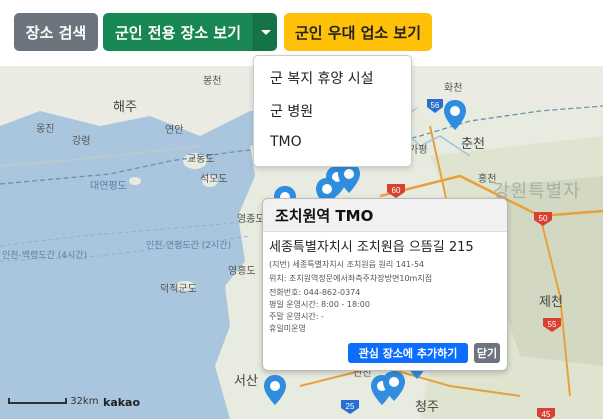 Image resolution: width=603 pixels, height=419 pixels. Describe the element at coordinates (351, 278) in the screenshot. I see `popup-location: 위치: 조치원역정문에서좌측주차장방면10m지점` at that location.